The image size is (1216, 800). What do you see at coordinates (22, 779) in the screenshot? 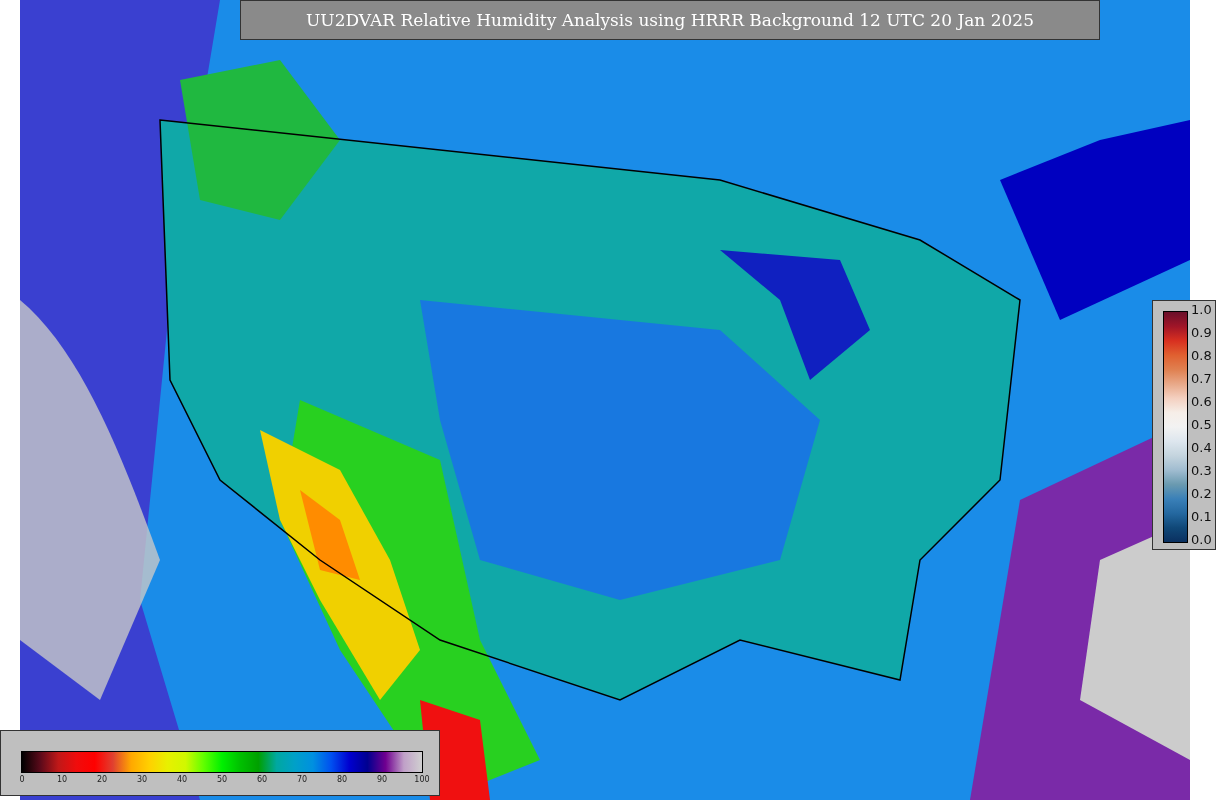
I see `tick-label: 0` at bounding box center [22, 779].